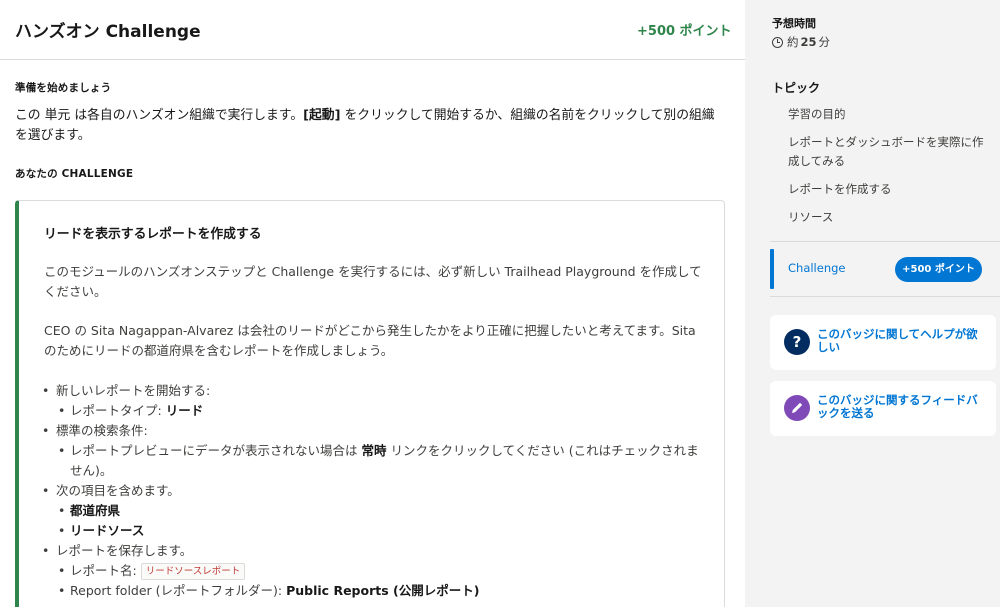 The width and height of the screenshot is (1000, 607). Describe the element at coordinates (95, 510) in the screenshot. I see `step-subitem-value: 都道府県` at that location.